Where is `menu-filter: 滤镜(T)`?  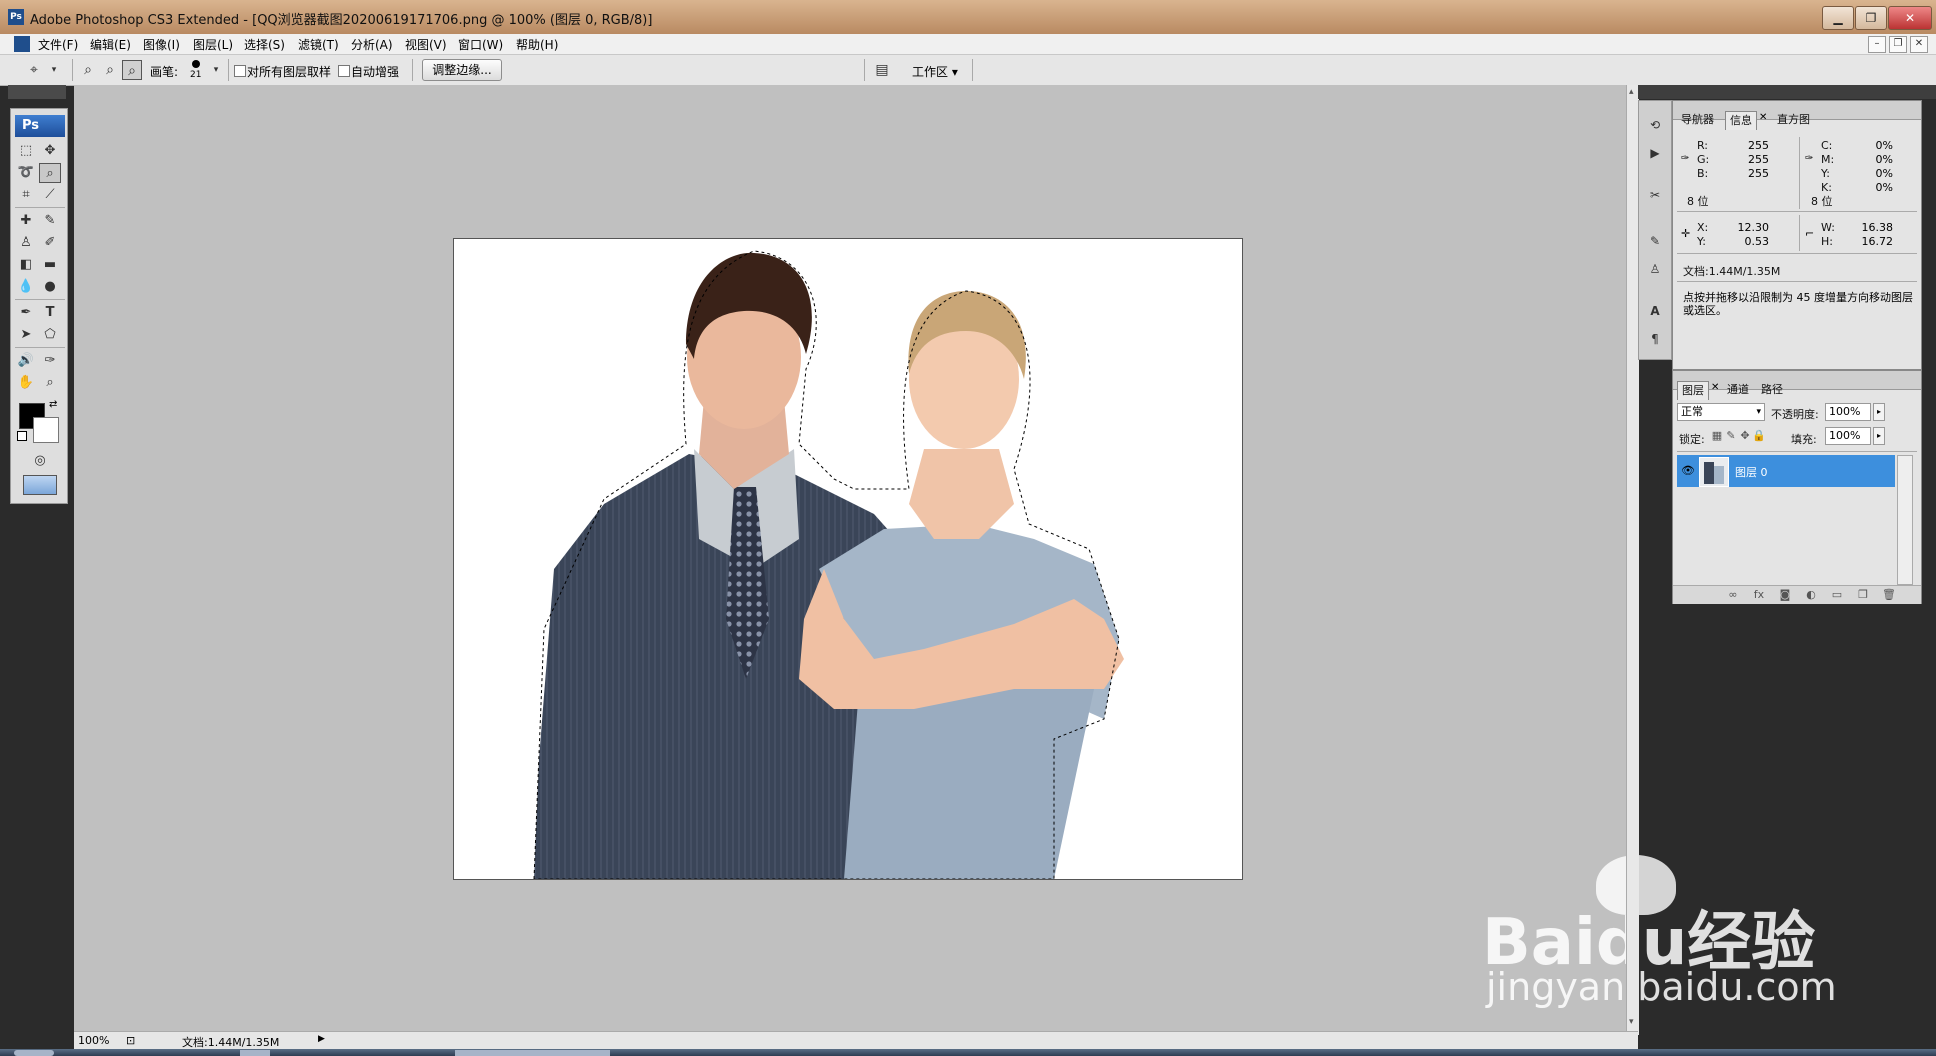 menu-filter: 滤镜(T) is located at coordinates (318, 44).